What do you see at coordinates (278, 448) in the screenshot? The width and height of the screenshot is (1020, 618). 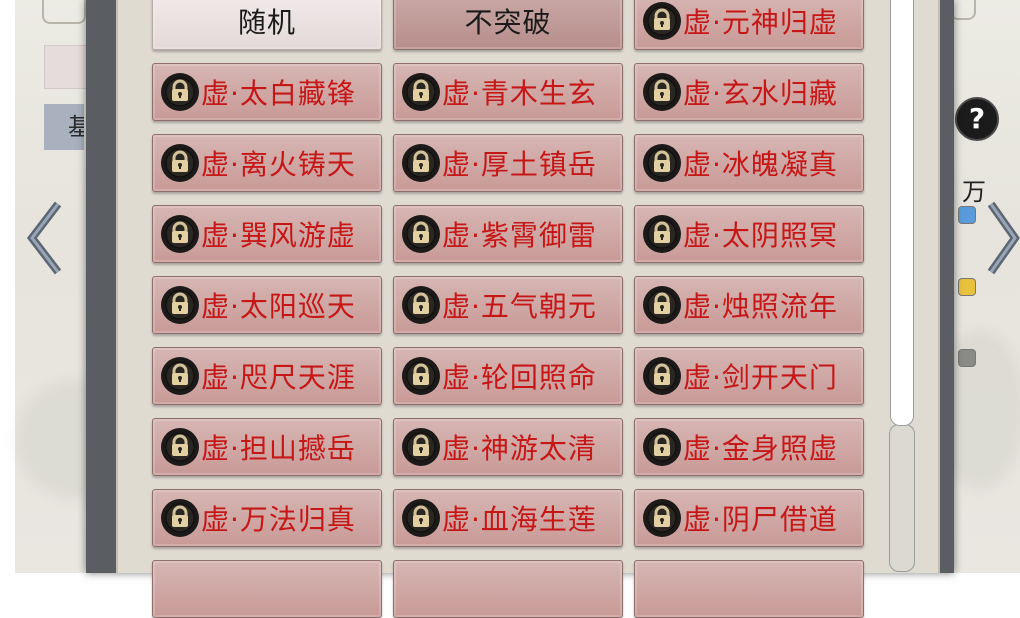 I see `option-label: 虚·担山撼岳` at bounding box center [278, 448].